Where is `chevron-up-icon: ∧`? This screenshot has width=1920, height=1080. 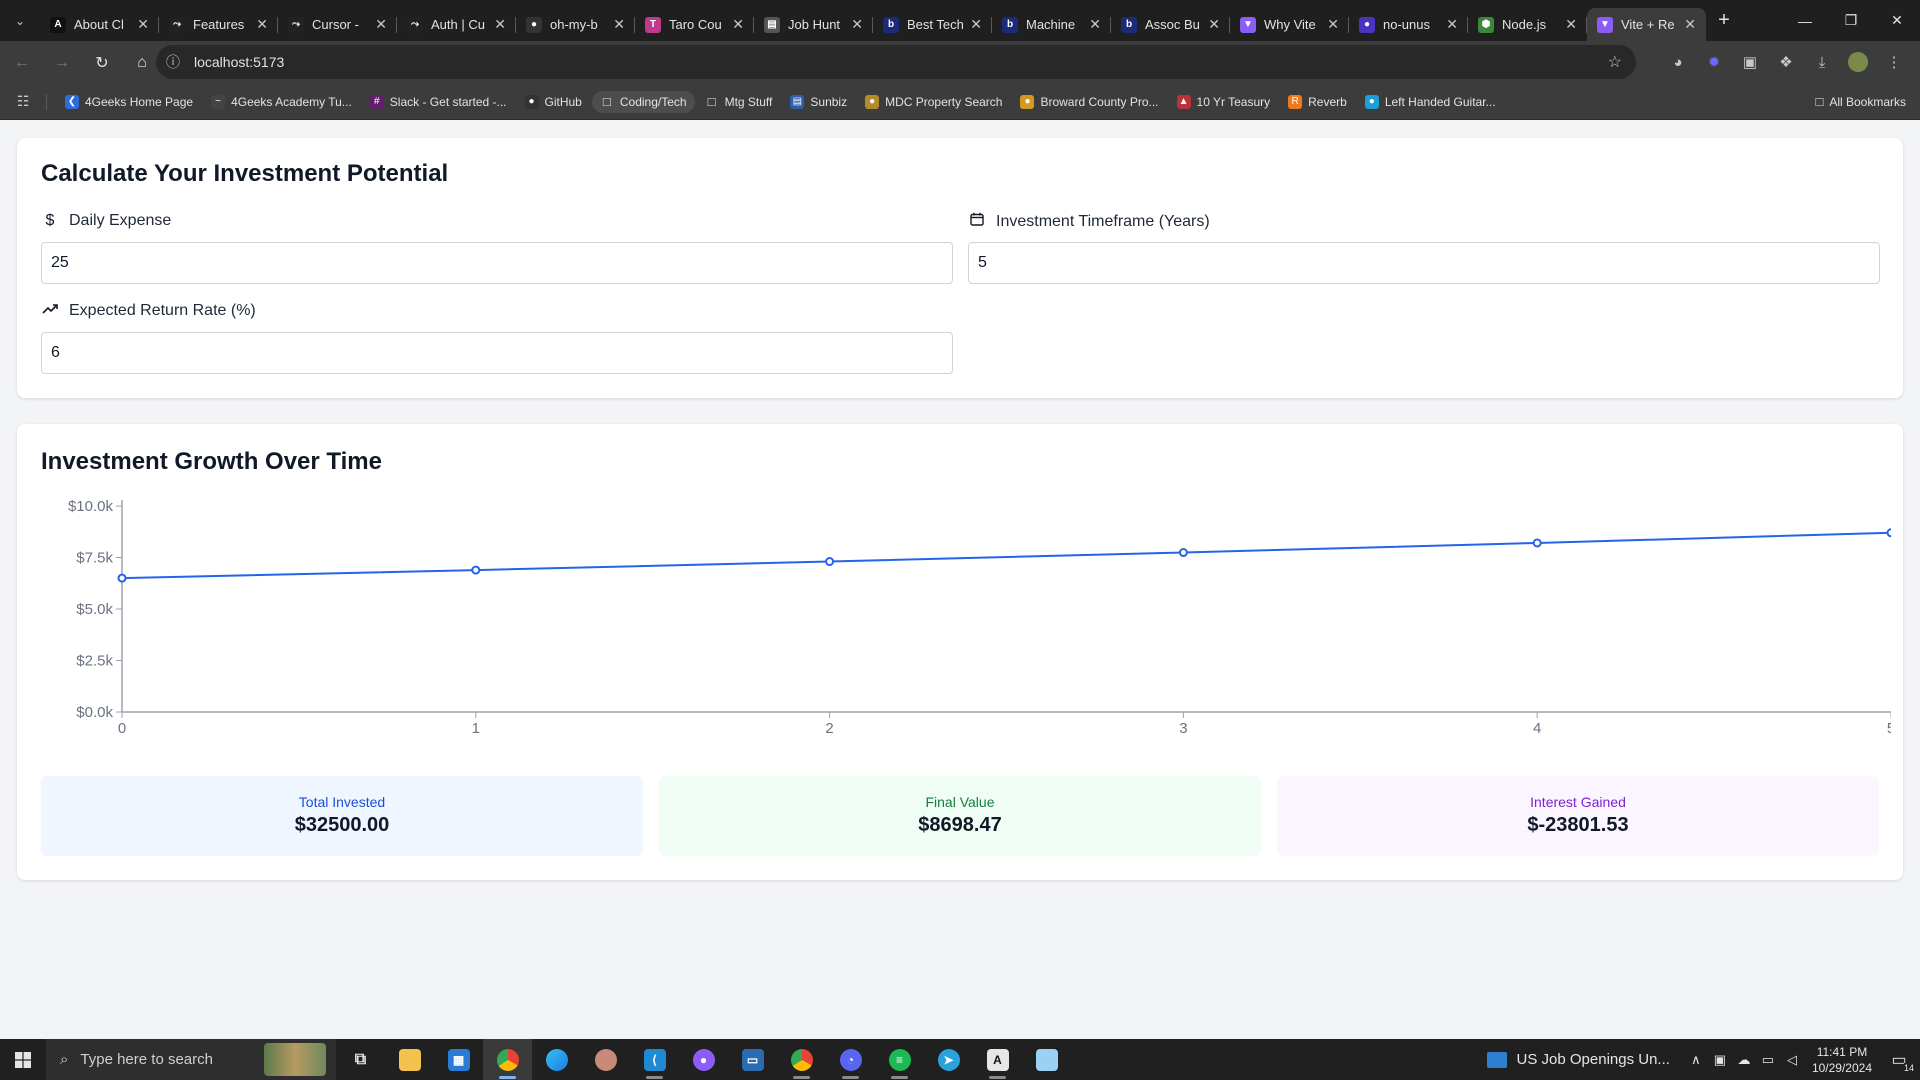
chevron-up-icon: ∧ is located at coordinates (1696, 1060).